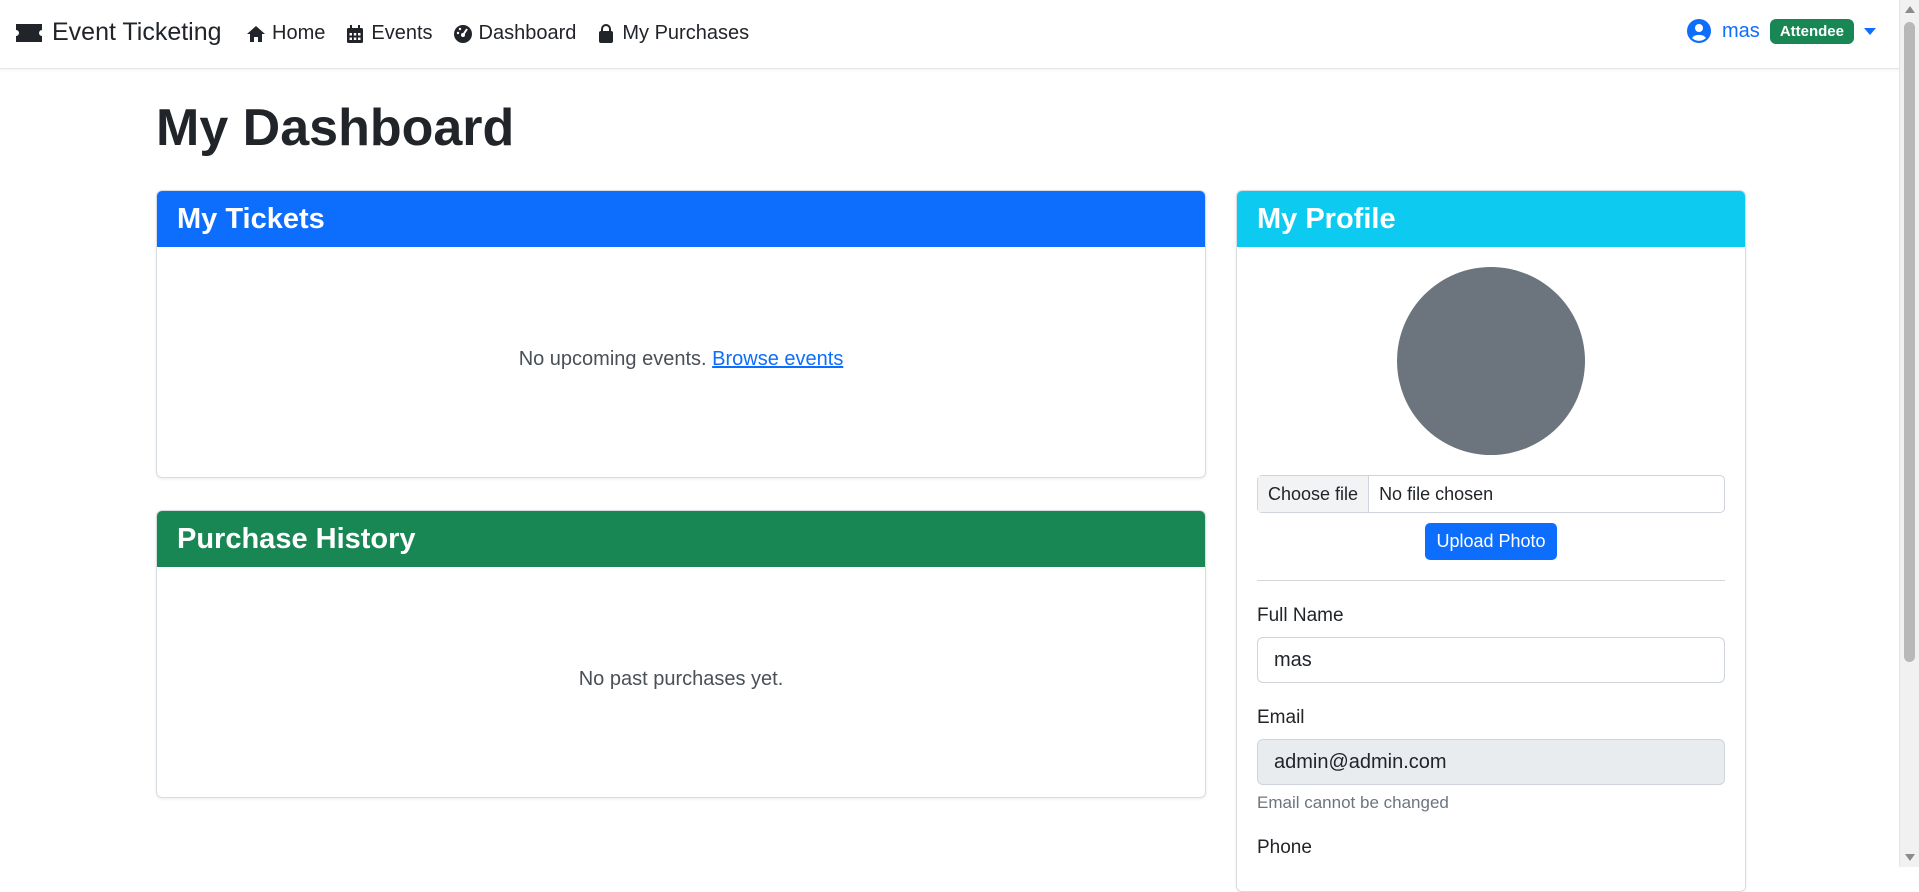  What do you see at coordinates (606, 33) in the screenshot?
I see `shopping-bag-icon` at bounding box center [606, 33].